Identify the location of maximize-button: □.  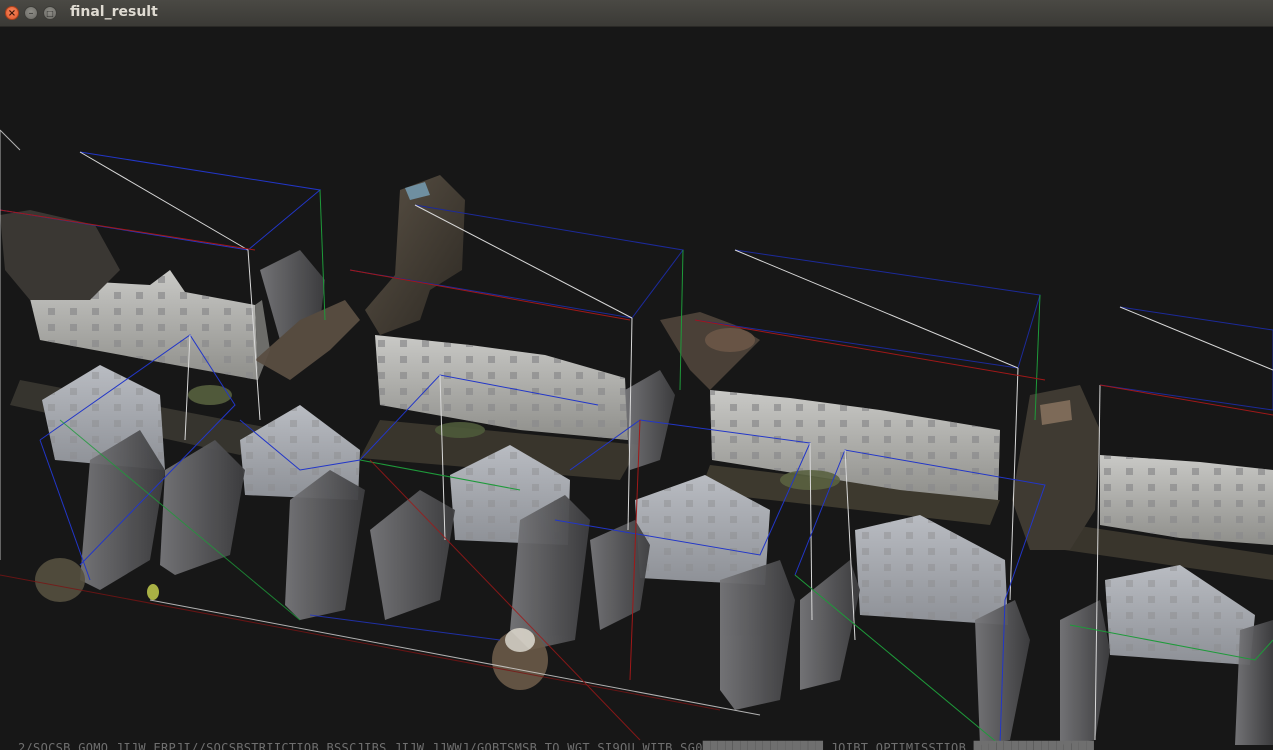
(50, 13).